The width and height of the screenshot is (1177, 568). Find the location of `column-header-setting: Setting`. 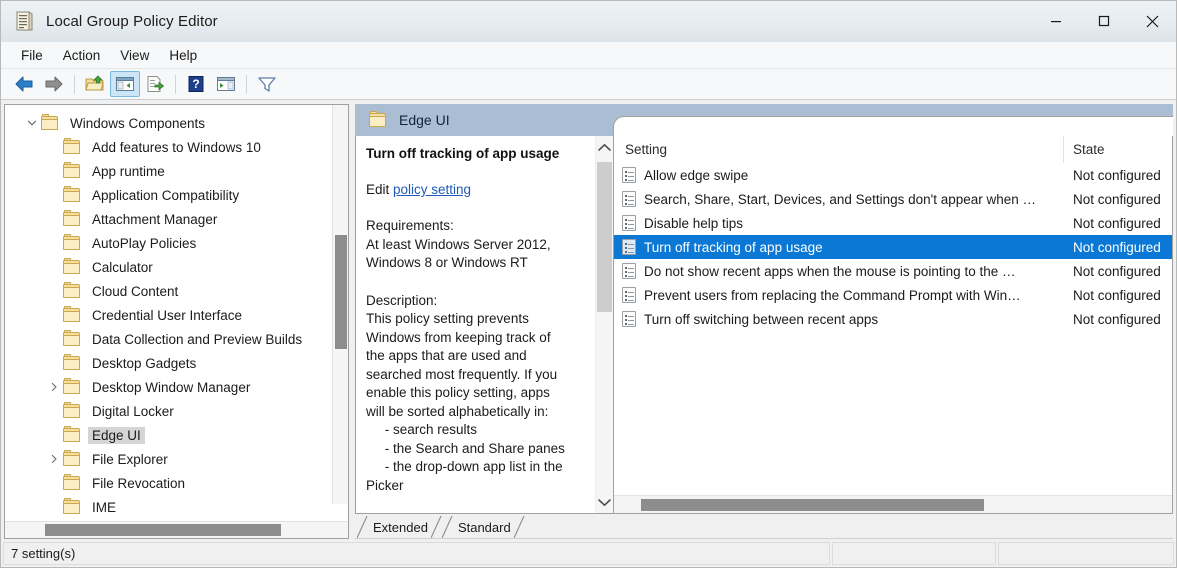

column-header-setting: Setting is located at coordinates (839, 149).